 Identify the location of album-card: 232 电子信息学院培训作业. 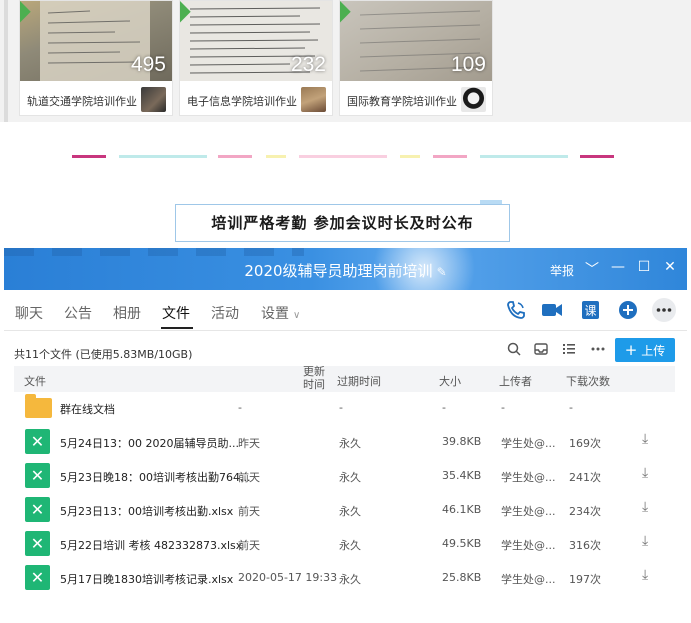
(256, 58).